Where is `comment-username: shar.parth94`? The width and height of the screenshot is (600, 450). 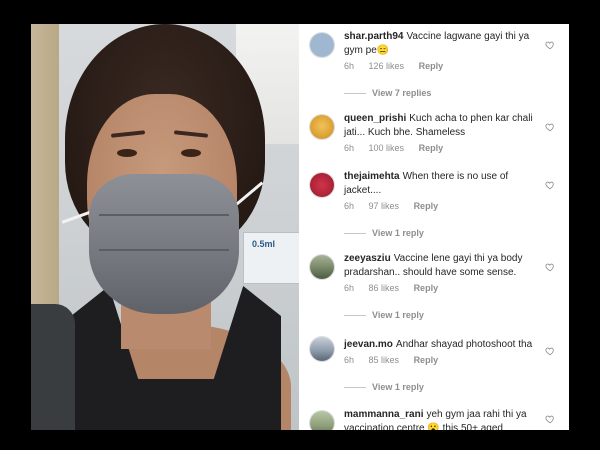
comment-username: shar.parth94 is located at coordinates (373, 36).